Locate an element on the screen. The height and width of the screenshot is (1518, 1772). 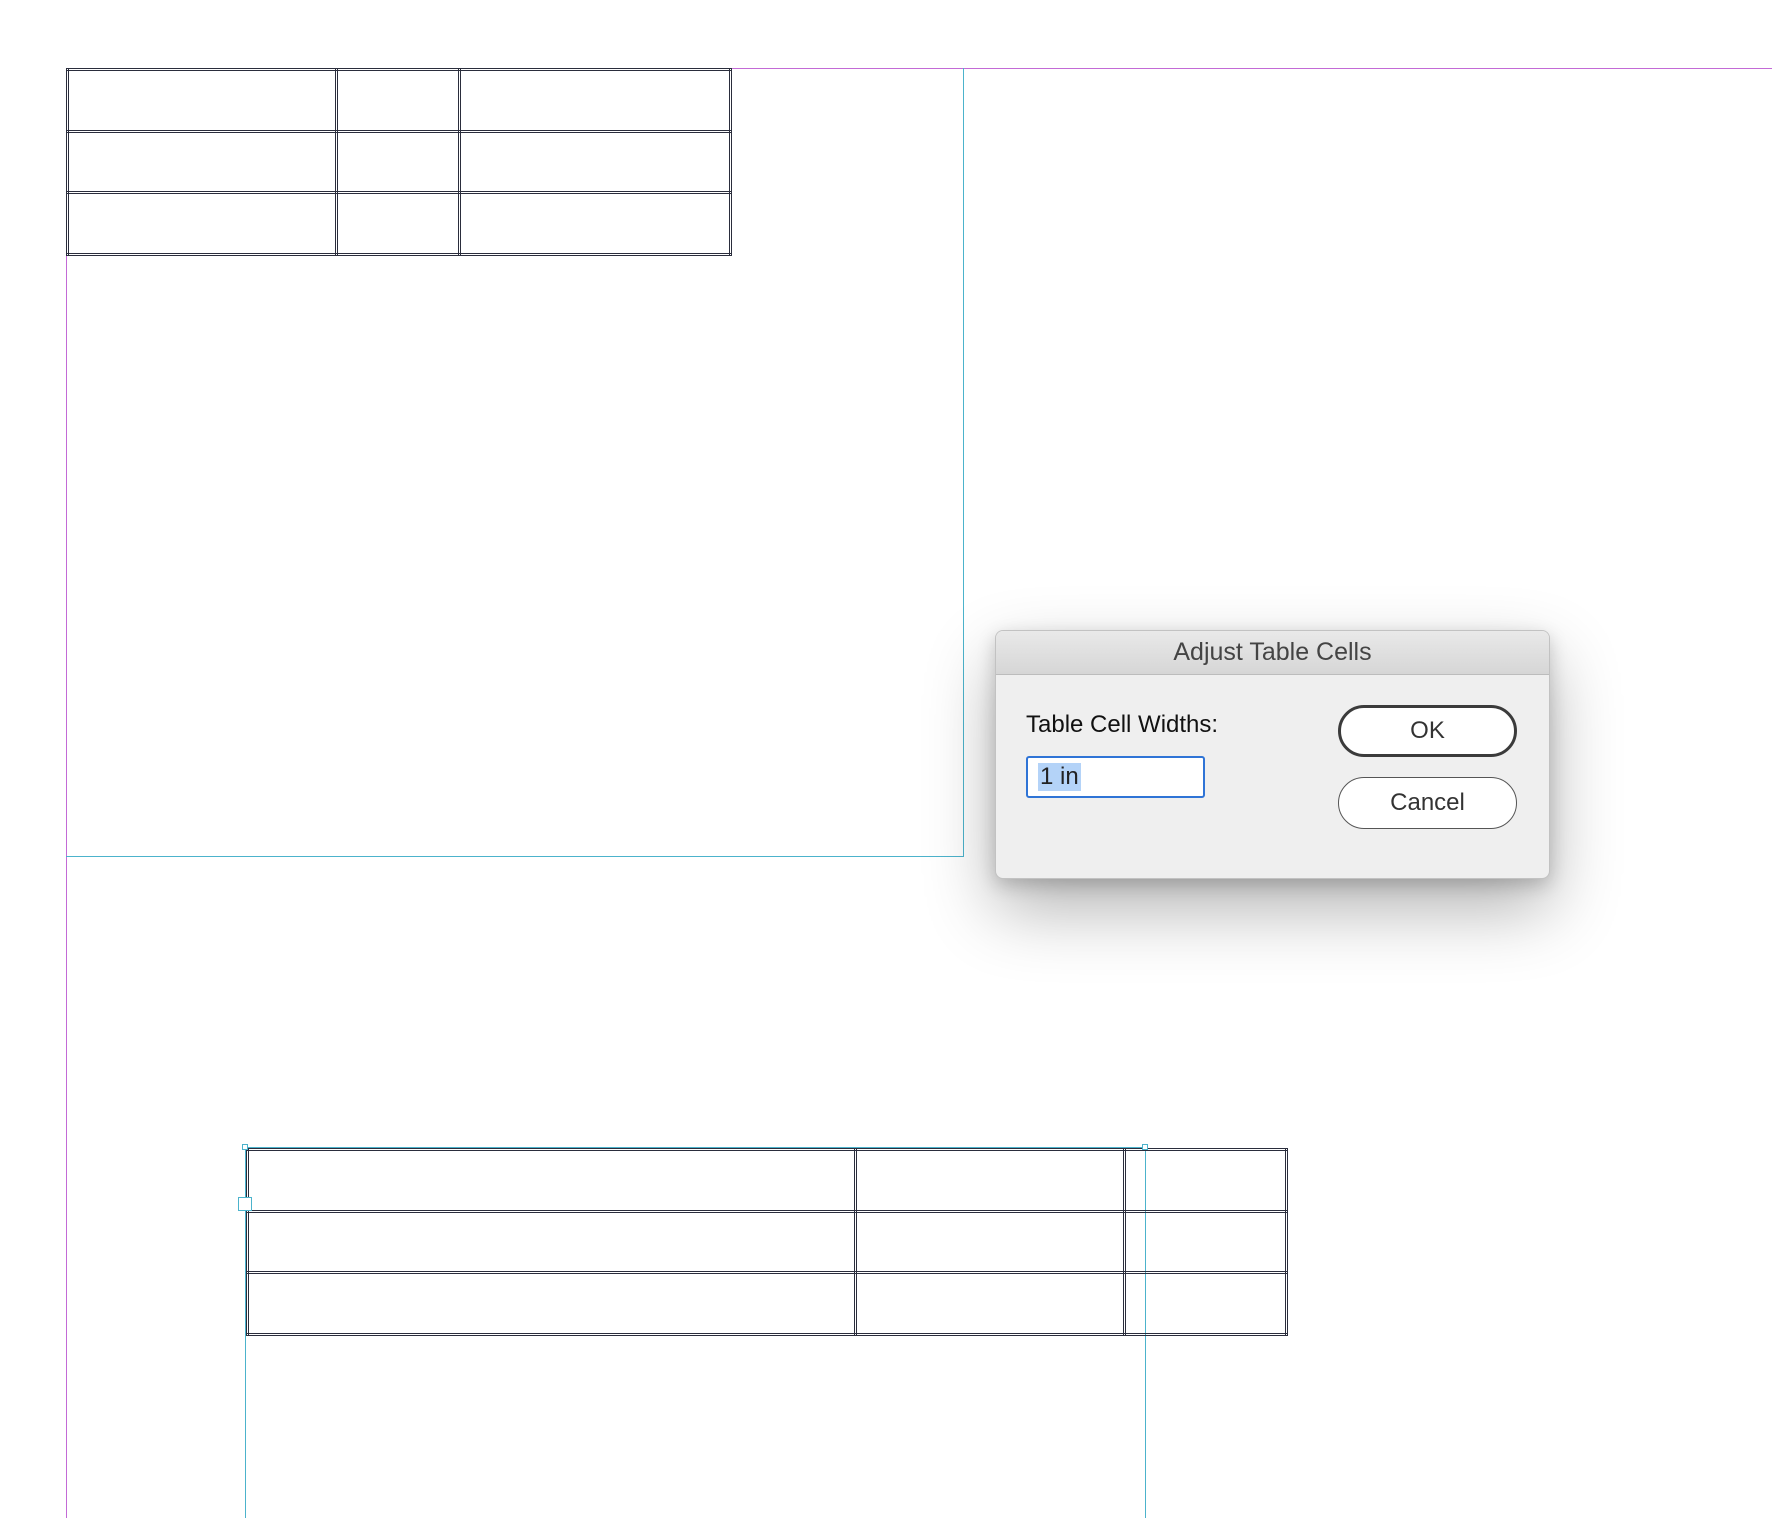
frame-in-port-handle is located at coordinates (245, 1204).